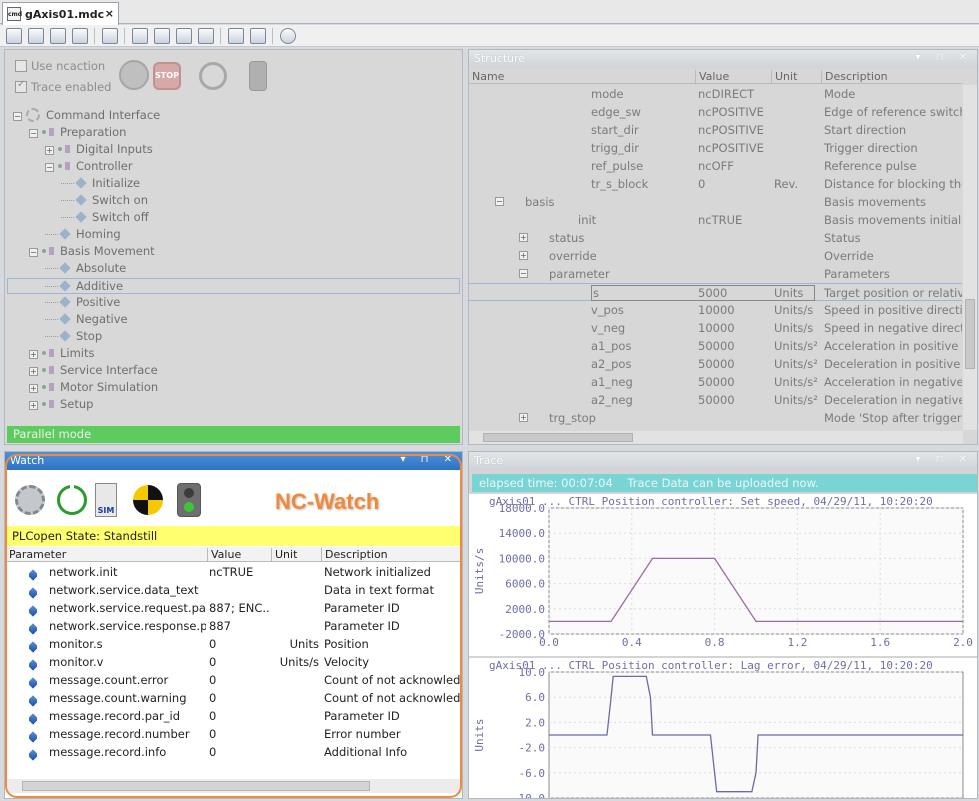 This screenshot has width=979, height=801. What do you see at coordinates (93, 371) in the screenshot?
I see `tree-item: + Service Interface` at bounding box center [93, 371].